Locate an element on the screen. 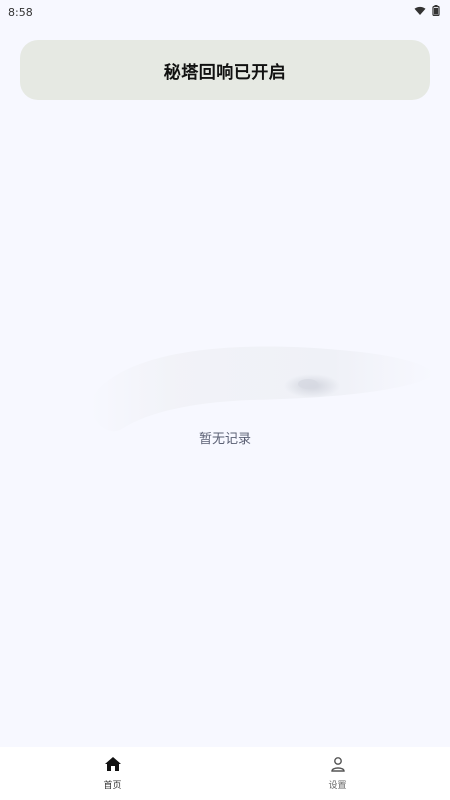 This screenshot has width=450, height=800. battery-icon is located at coordinates (436, 12).